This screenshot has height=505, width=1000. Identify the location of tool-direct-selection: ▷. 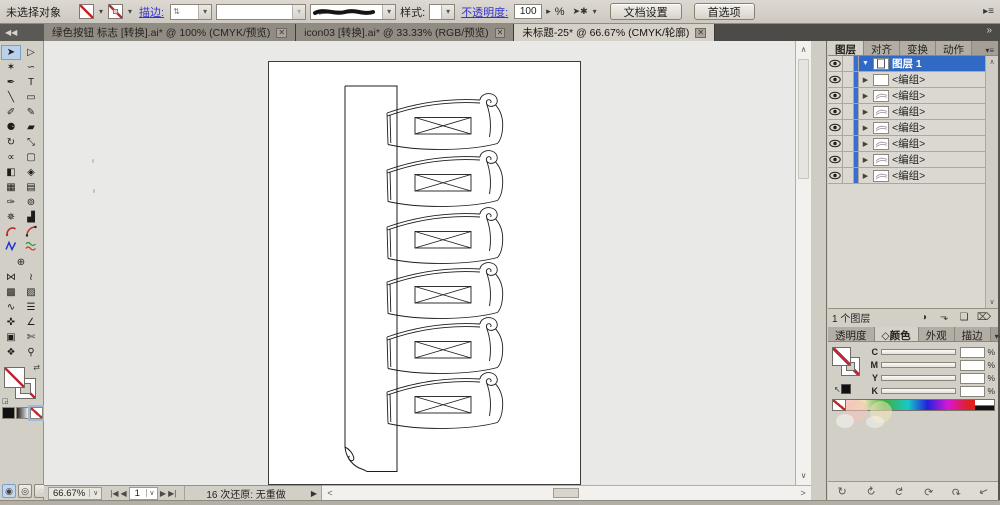
(31, 52).